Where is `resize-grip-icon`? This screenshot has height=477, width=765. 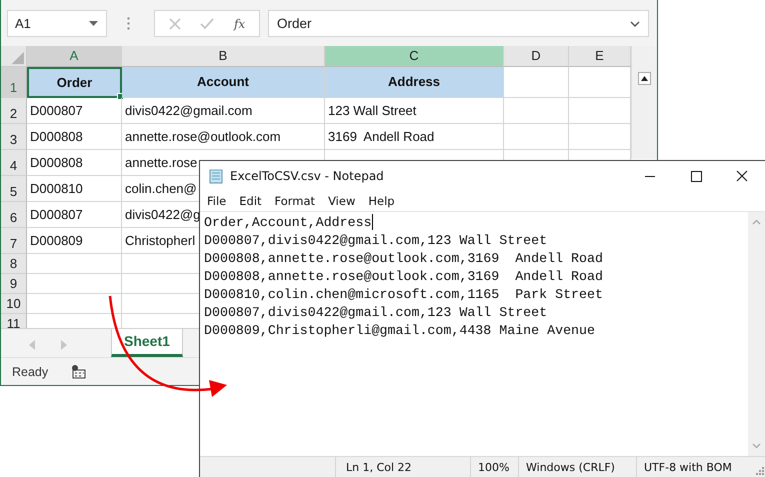
resize-grip-icon is located at coordinates (759, 470).